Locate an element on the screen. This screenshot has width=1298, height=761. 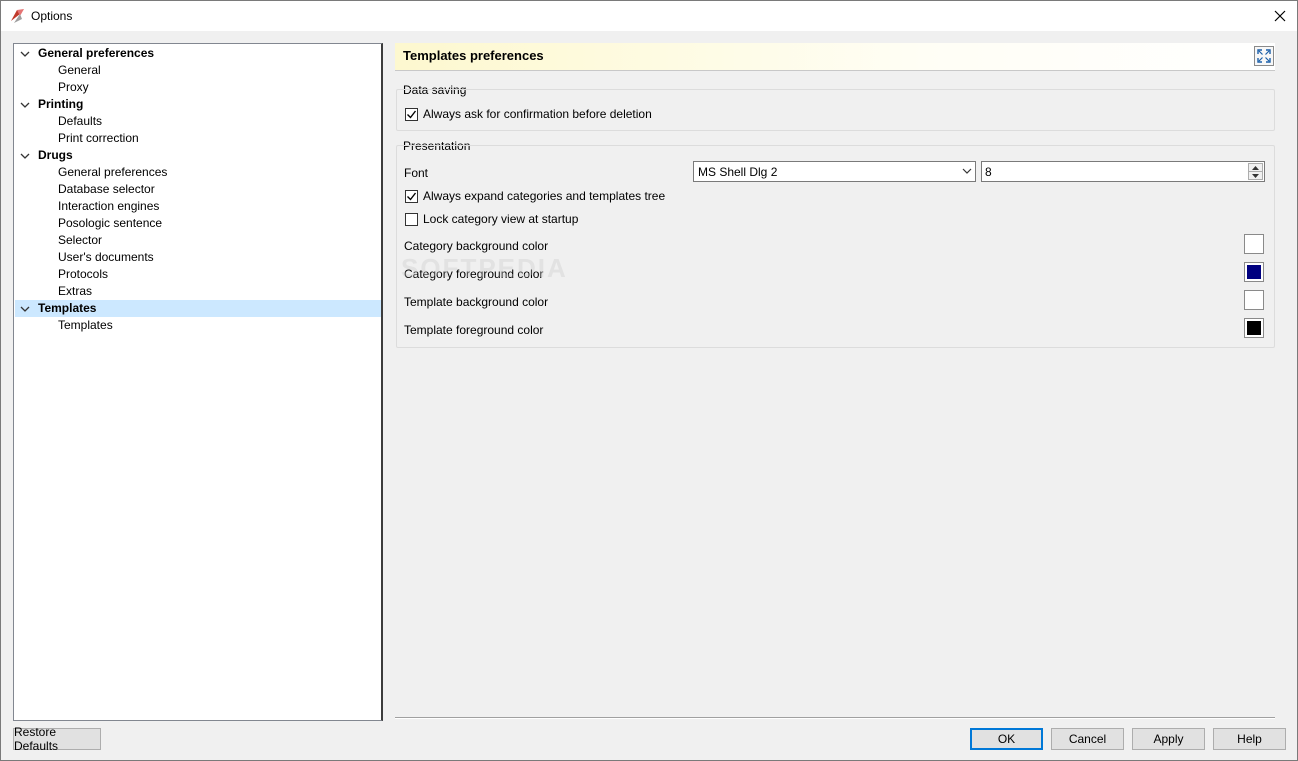
category-bg-color-label: Category background color is located at coordinates (476, 246).